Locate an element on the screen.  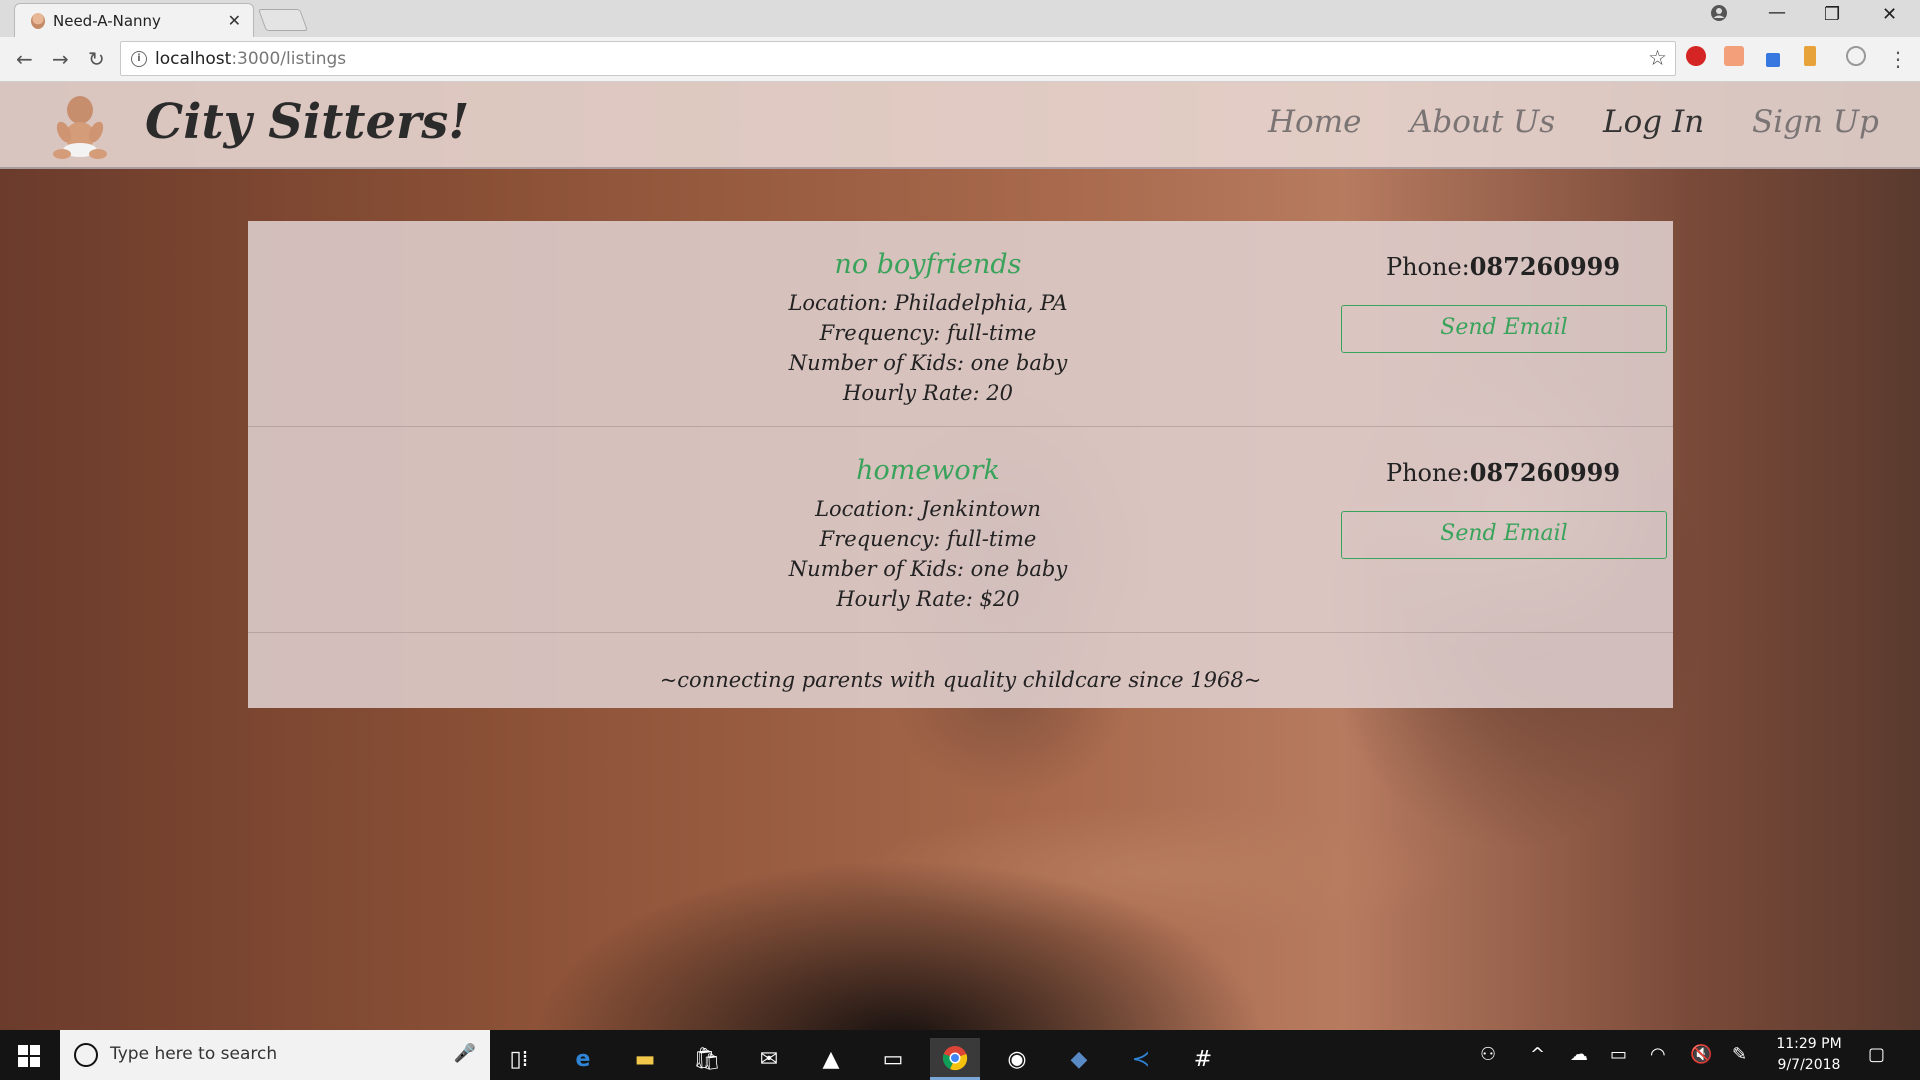
nav-about-us: About Us is located at coordinates (1482, 122).